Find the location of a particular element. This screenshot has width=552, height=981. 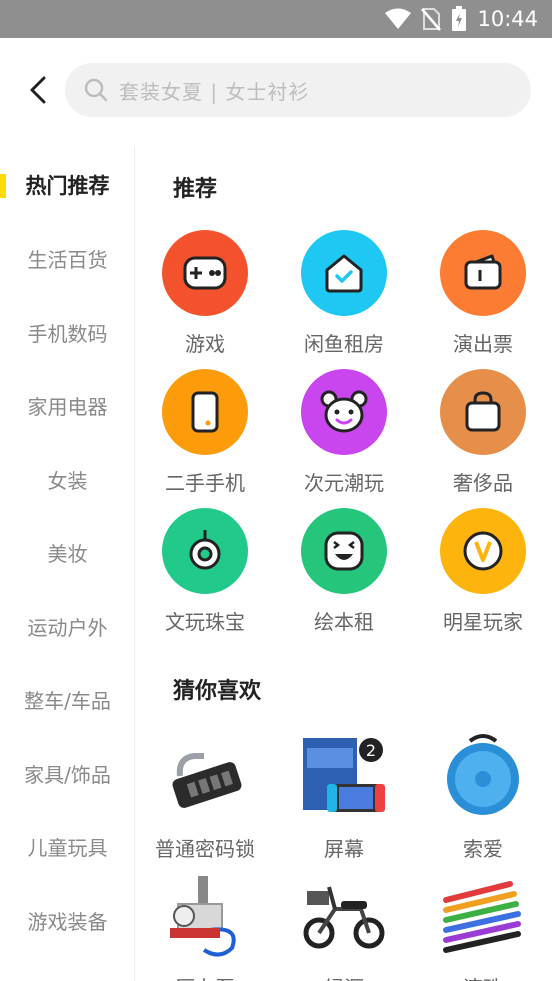

lock-image is located at coordinates (205, 776).